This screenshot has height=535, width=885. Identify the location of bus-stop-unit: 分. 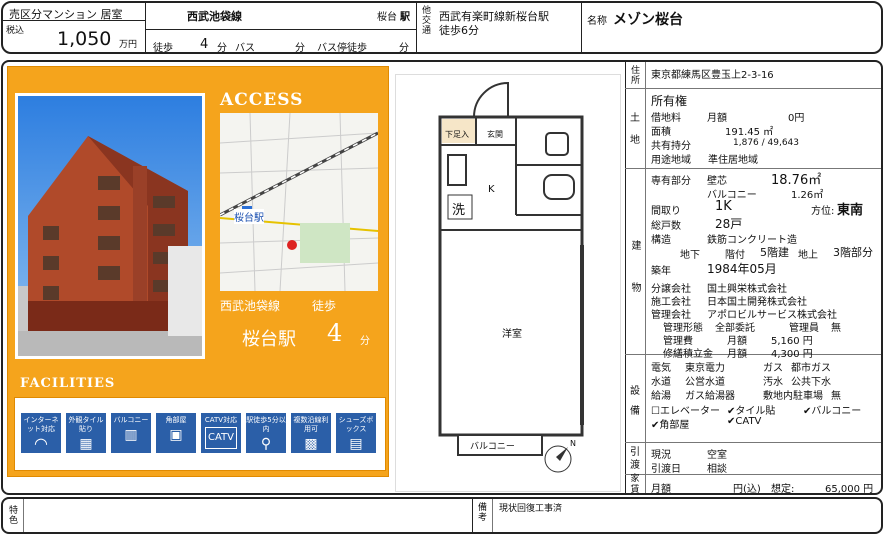
(404, 48).